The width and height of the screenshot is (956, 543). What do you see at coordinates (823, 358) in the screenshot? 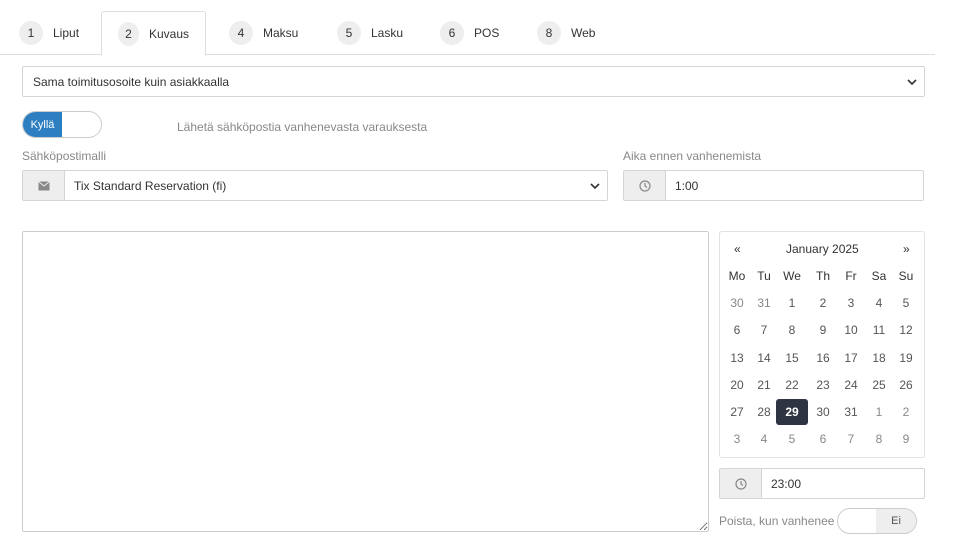
I see `calendar-day: 16` at bounding box center [823, 358].